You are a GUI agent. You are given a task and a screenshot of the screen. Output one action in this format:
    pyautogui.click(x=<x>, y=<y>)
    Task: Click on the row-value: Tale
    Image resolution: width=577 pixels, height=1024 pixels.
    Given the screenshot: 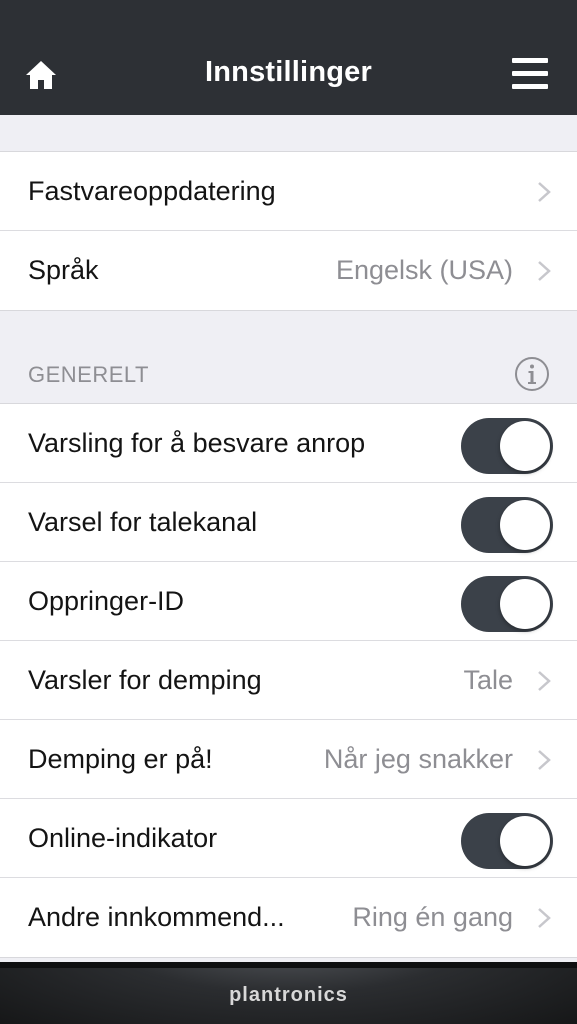 What is the action you would take?
    pyautogui.click(x=488, y=680)
    